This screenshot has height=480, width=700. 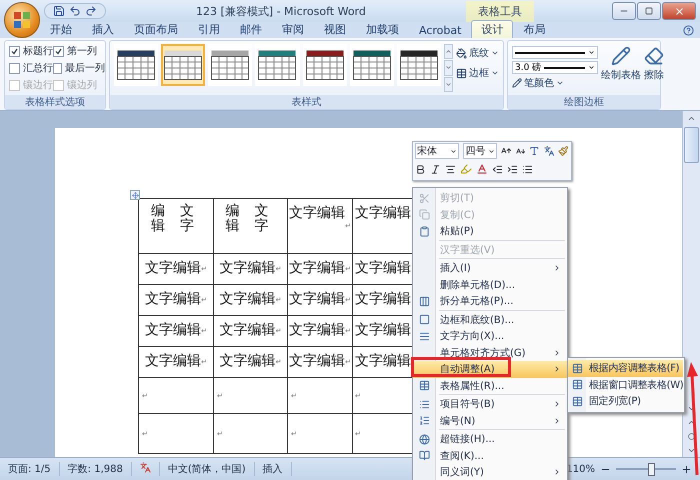 What do you see at coordinates (555, 83) in the screenshot?
I see `pen-color-button: 笔颜色` at bounding box center [555, 83].